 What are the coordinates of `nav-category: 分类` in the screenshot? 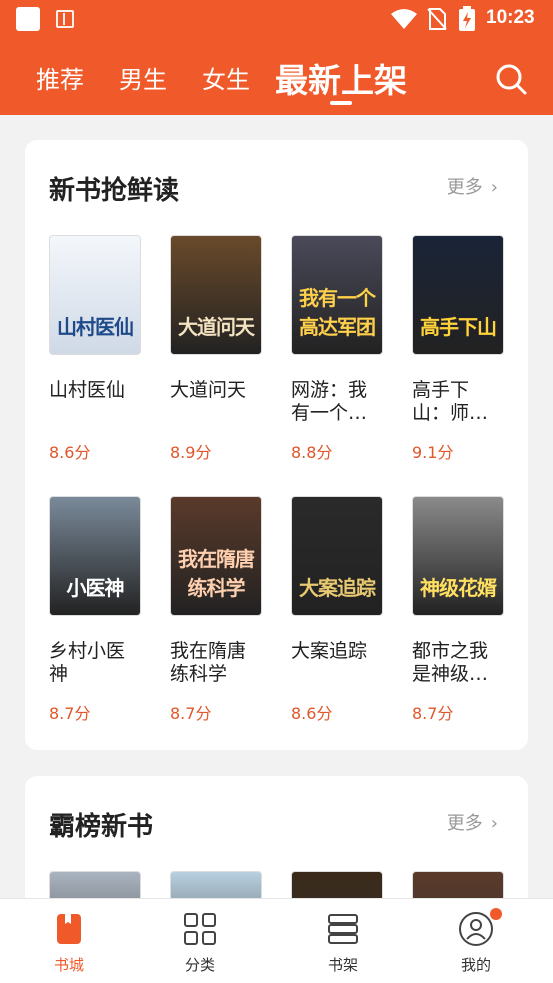 It's located at (200, 941).